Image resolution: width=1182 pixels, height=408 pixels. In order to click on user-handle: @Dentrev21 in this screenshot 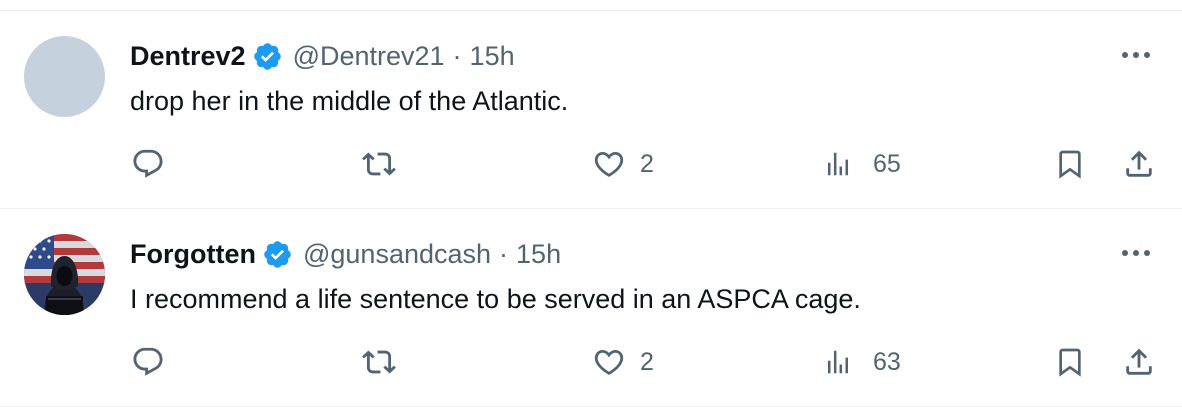, I will do `click(369, 56)`.